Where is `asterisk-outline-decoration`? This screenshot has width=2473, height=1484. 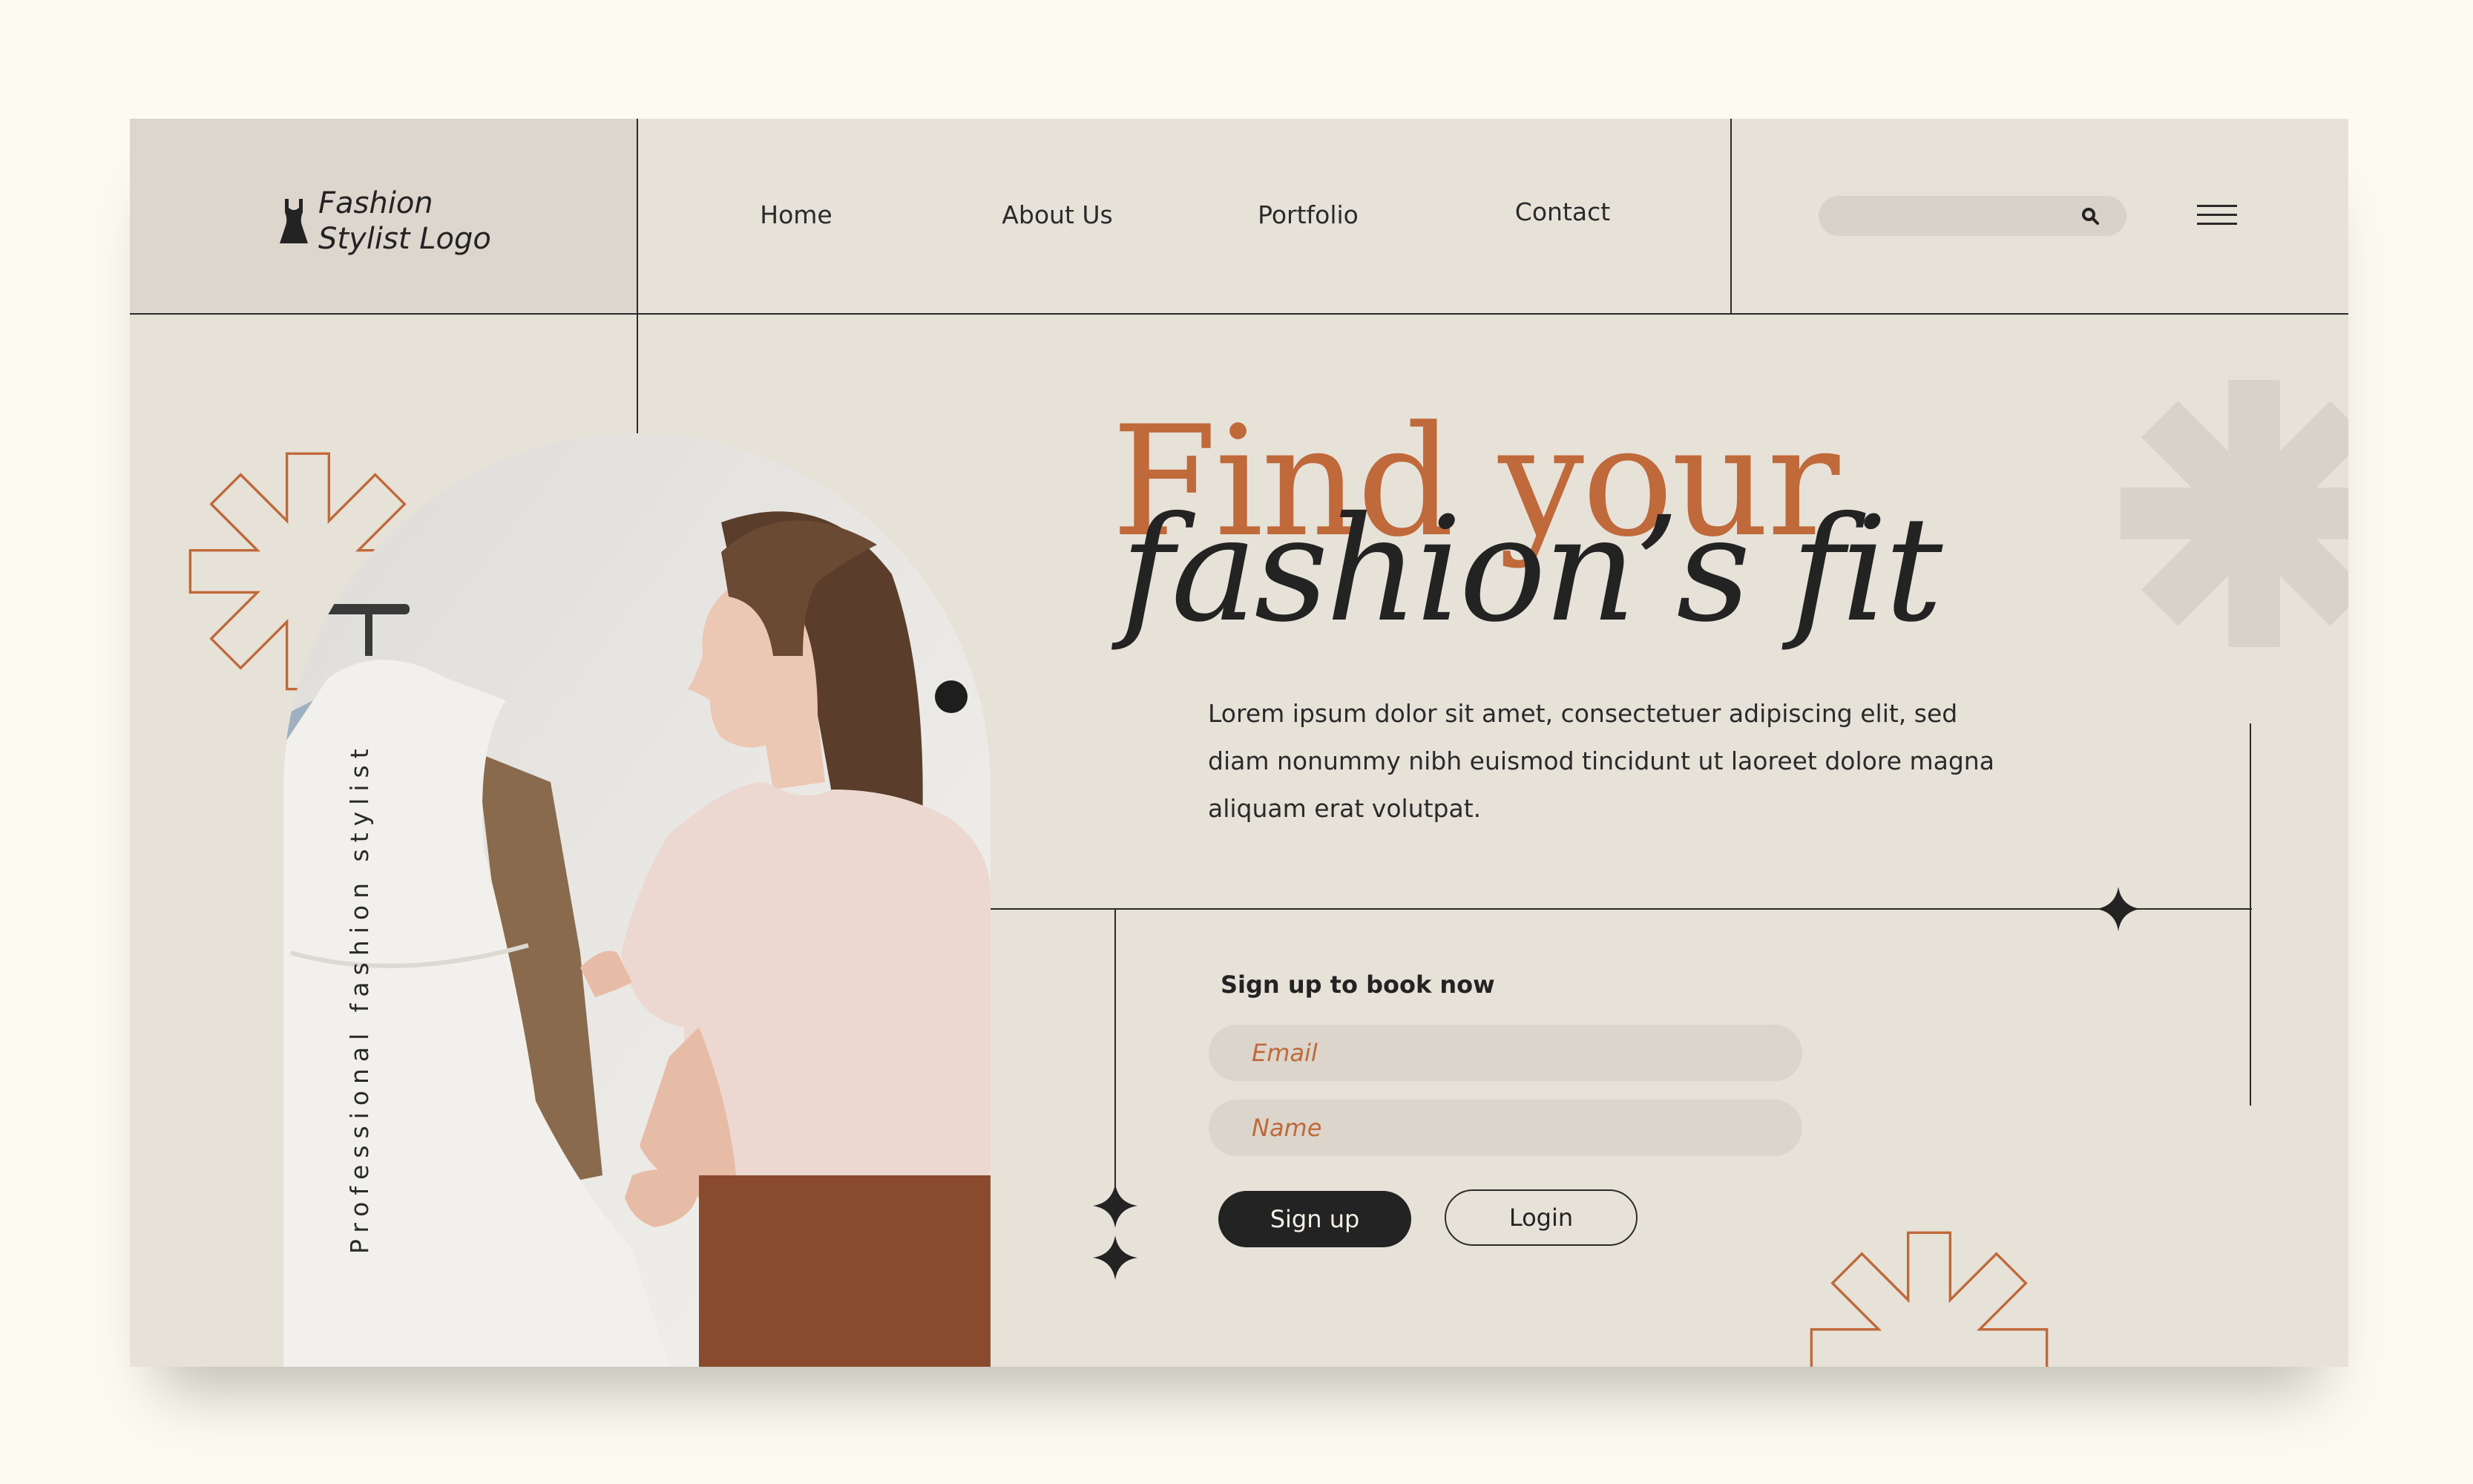 asterisk-outline-decoration is located at coordinates (1930, 1299).